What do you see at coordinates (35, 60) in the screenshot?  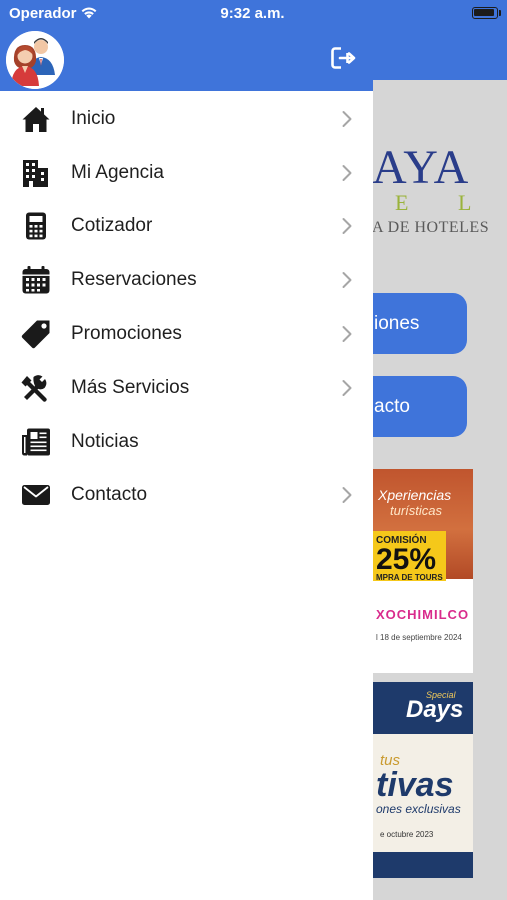 I see `users-avatar-icon` at bounding box center [35, 60].